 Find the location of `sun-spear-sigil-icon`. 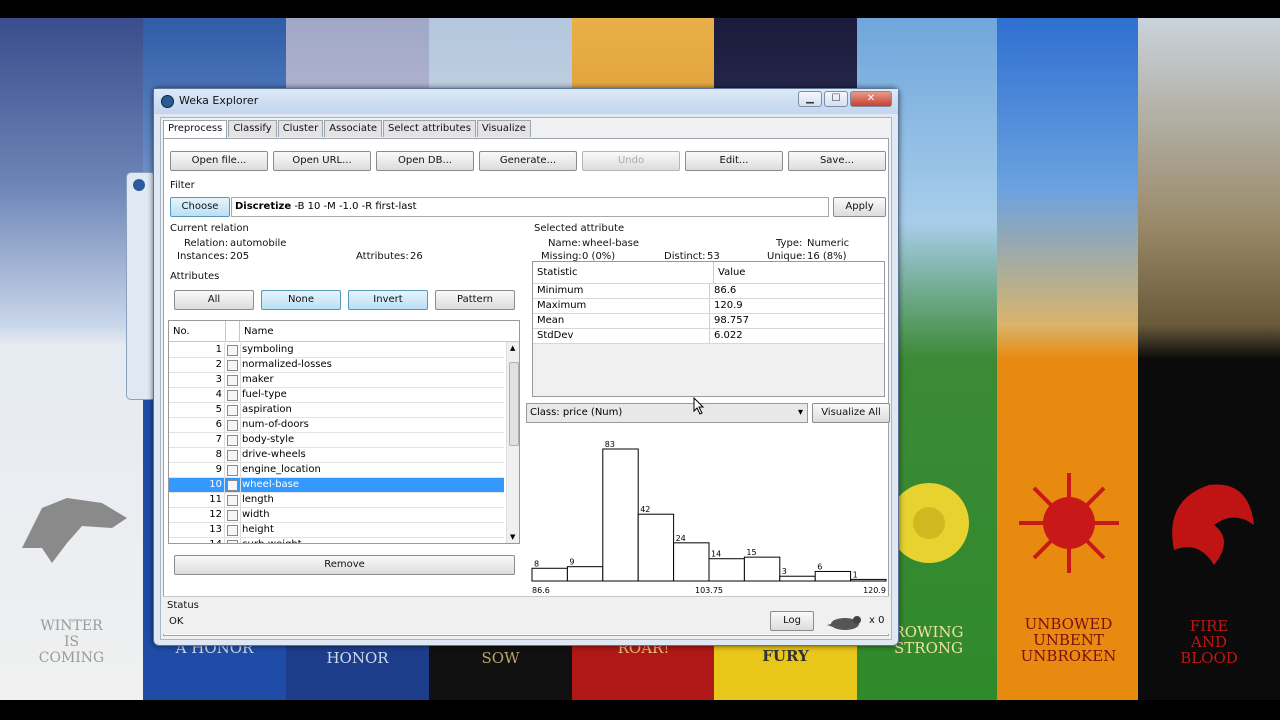

sun-spear-sigil-icon is located at coordinates (1068, 523).